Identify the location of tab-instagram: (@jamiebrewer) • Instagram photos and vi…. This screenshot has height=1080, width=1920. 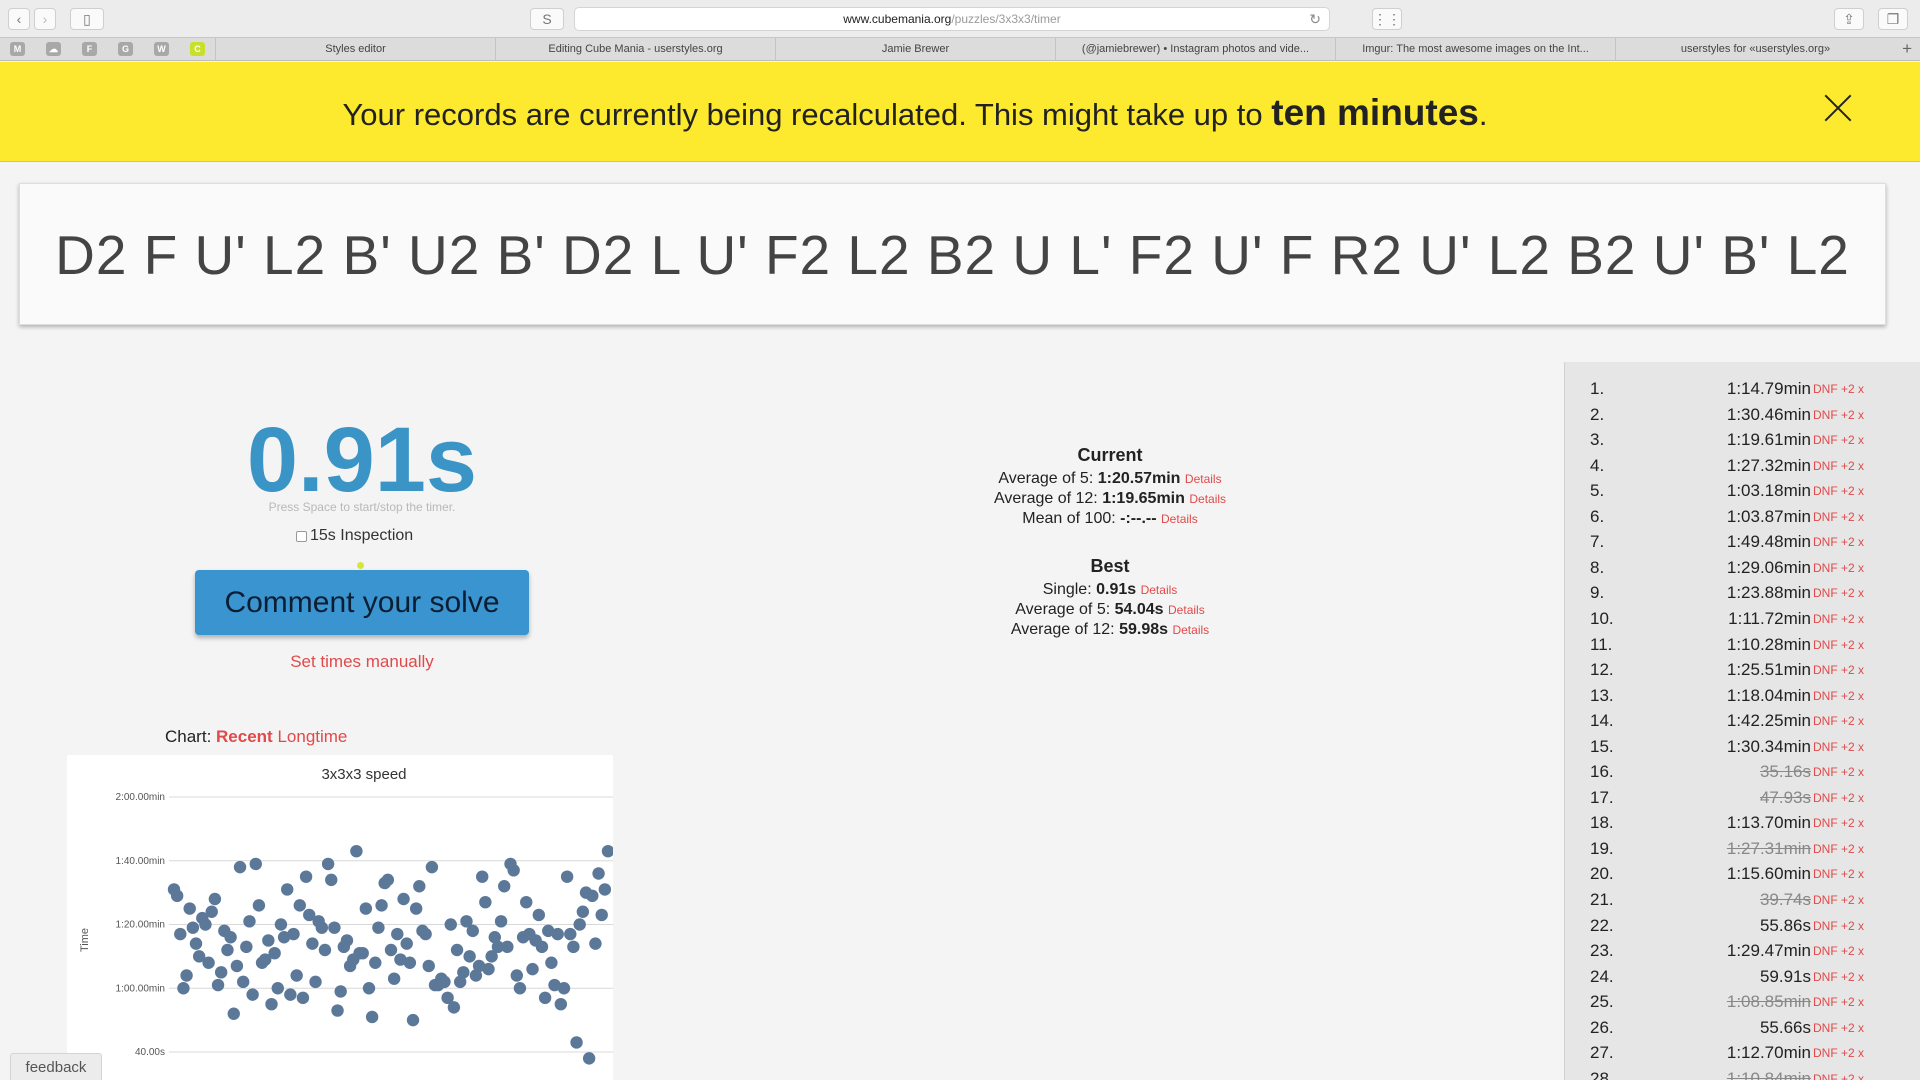
(1195, 49).